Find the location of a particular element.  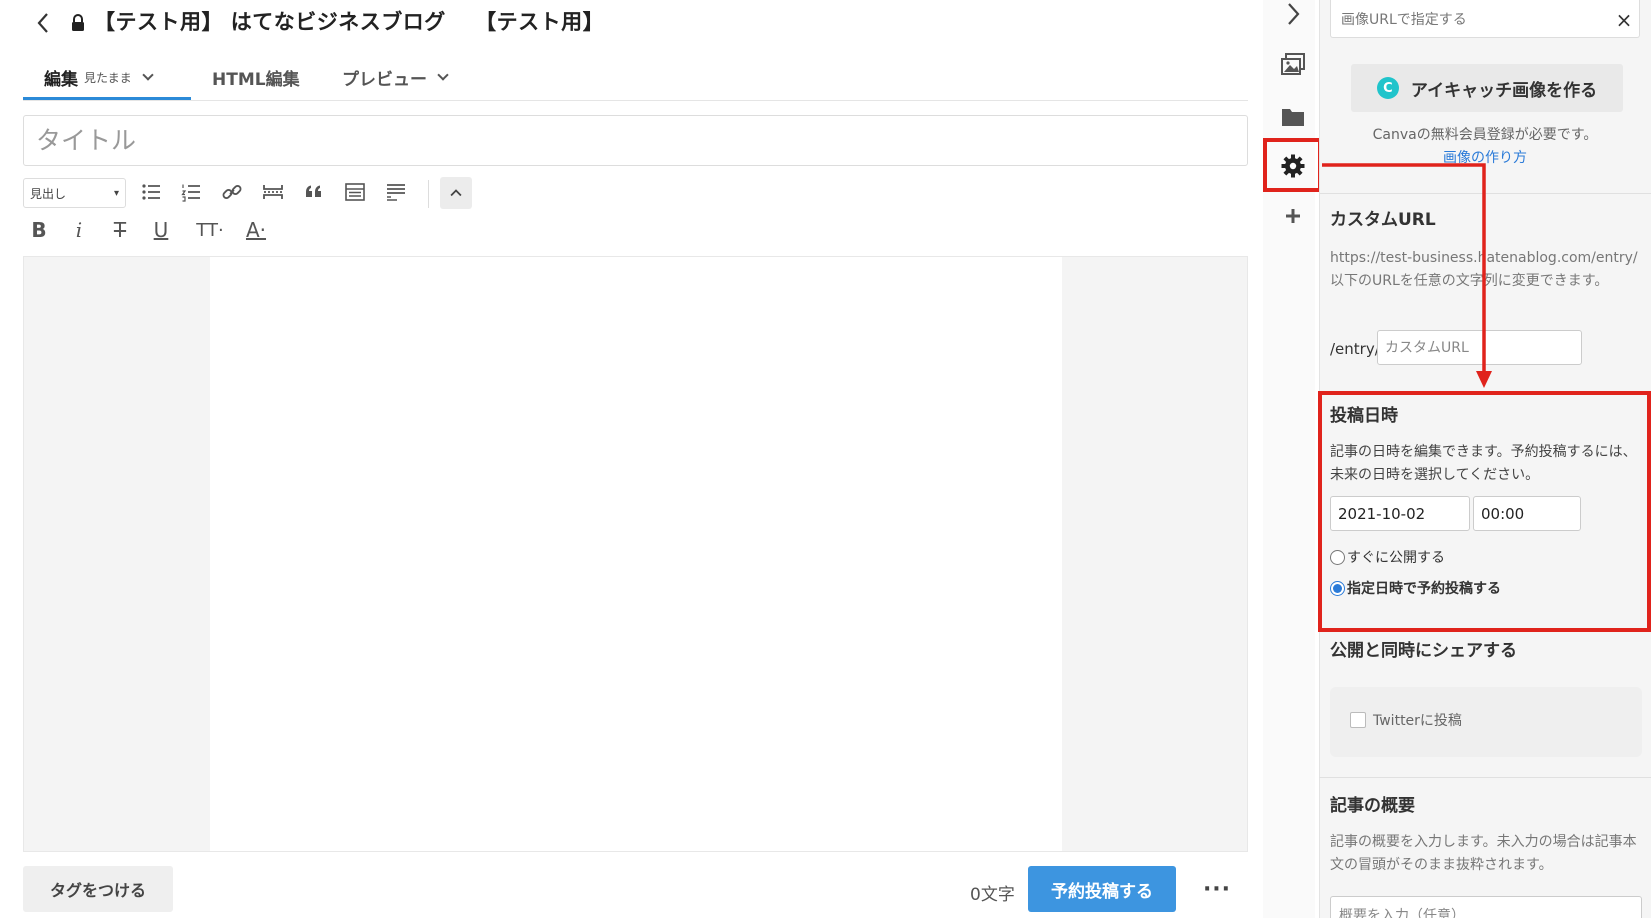

image-url-field: 画像URLで指定する is located at coordinates (1485, 19).